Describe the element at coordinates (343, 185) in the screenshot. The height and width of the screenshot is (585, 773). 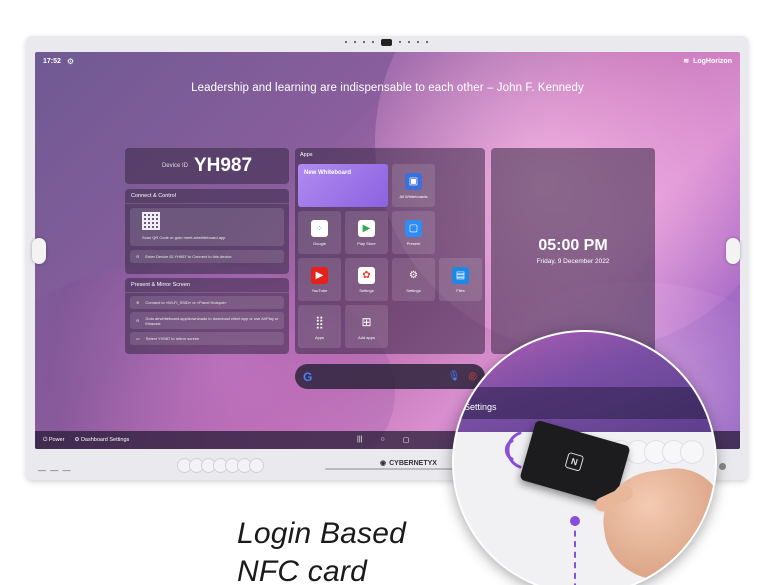
I see `new-whiteboard-tile: New Whiteboard` at that location.